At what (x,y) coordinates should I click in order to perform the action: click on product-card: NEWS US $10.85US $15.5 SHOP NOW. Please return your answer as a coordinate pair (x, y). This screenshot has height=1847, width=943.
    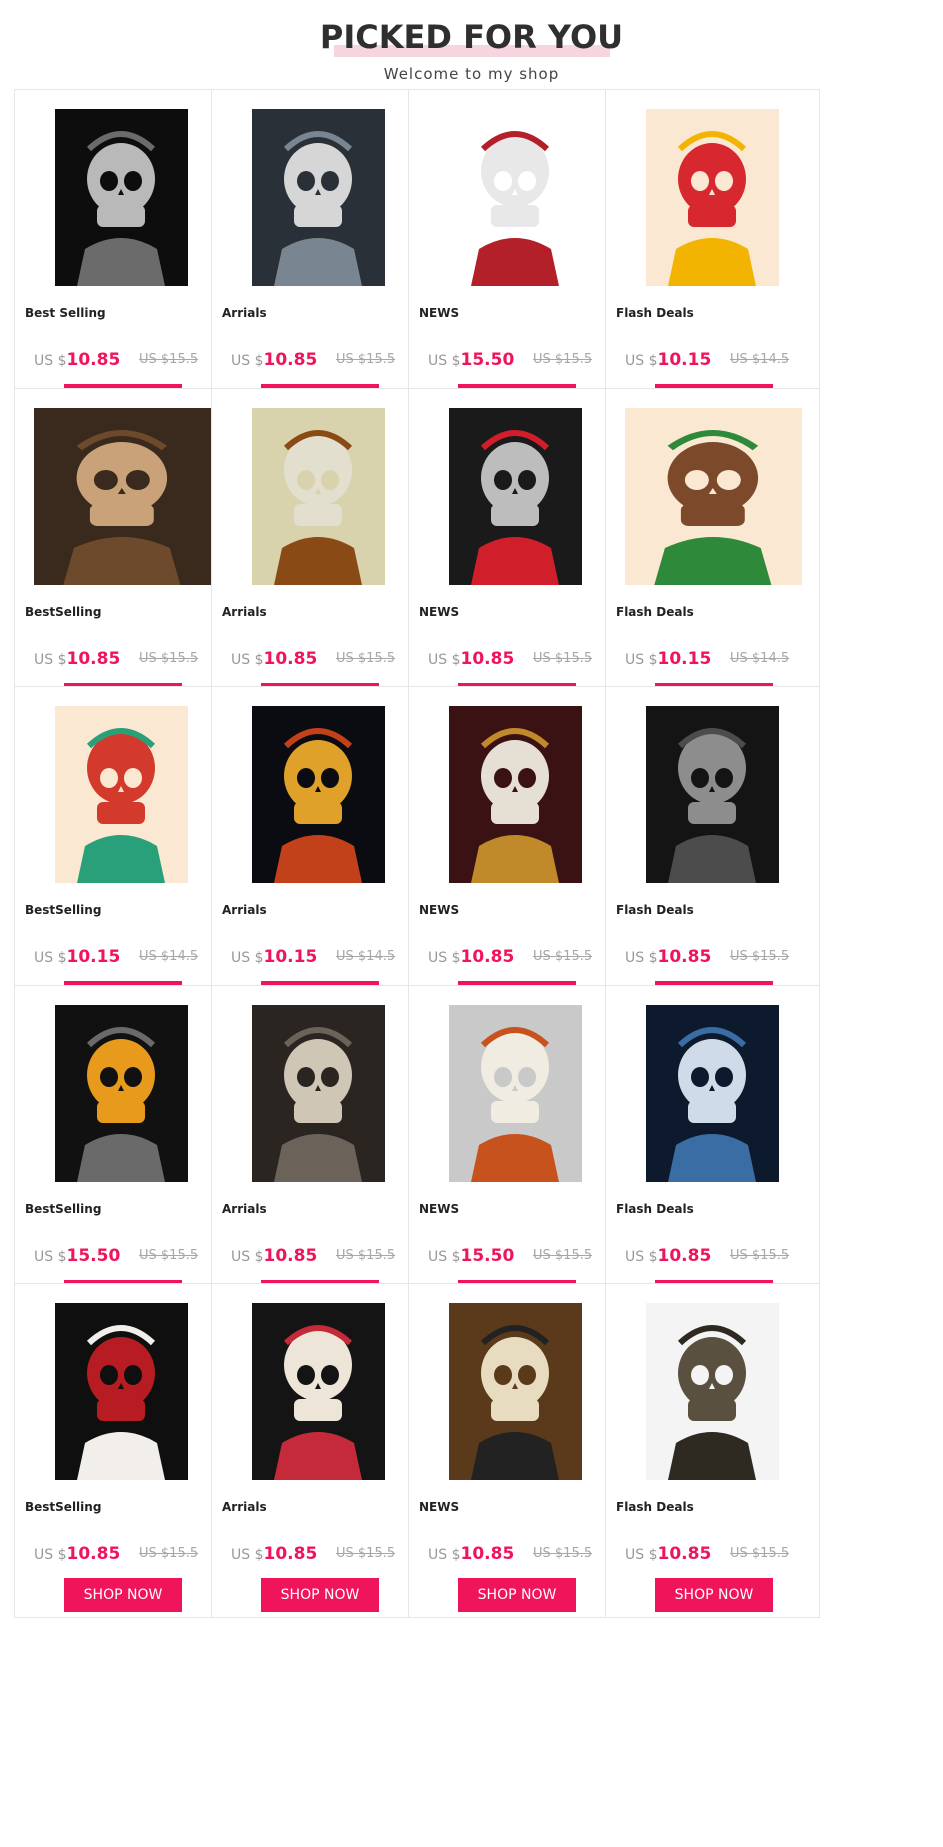
    Looking at the image, I should click on (515, 1450).